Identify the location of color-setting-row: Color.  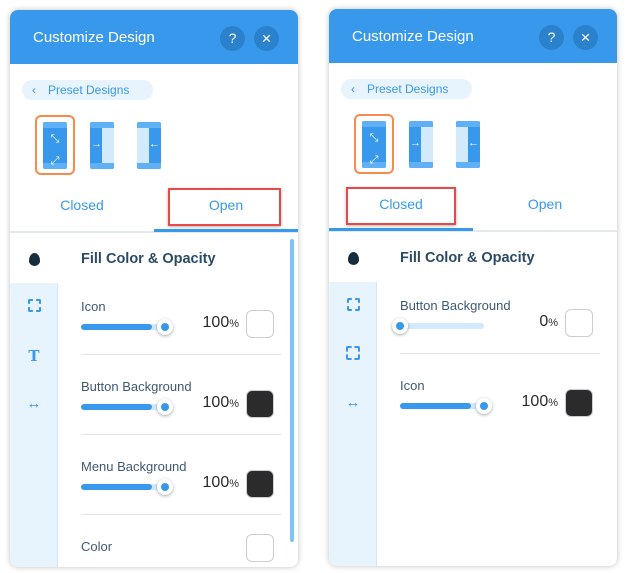
(181, 548).